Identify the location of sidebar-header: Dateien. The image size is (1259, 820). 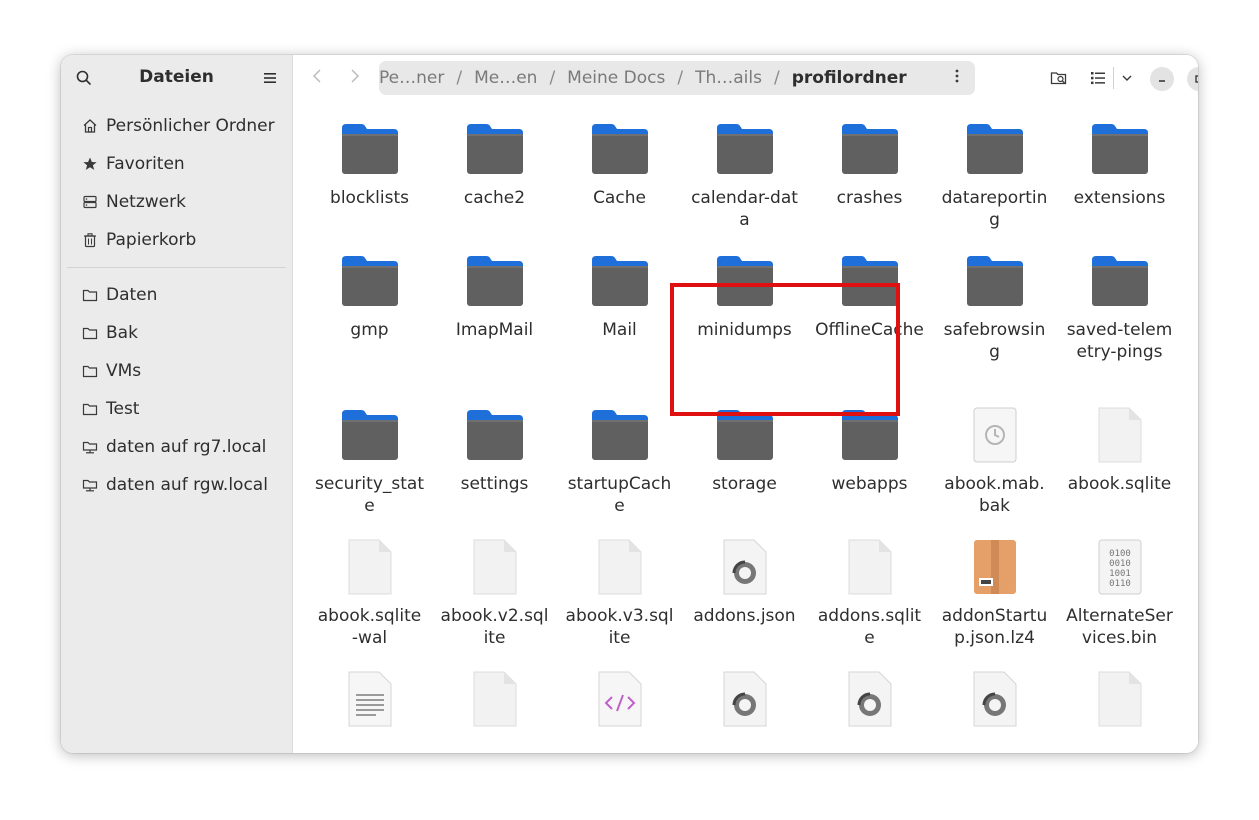
(176, 78).